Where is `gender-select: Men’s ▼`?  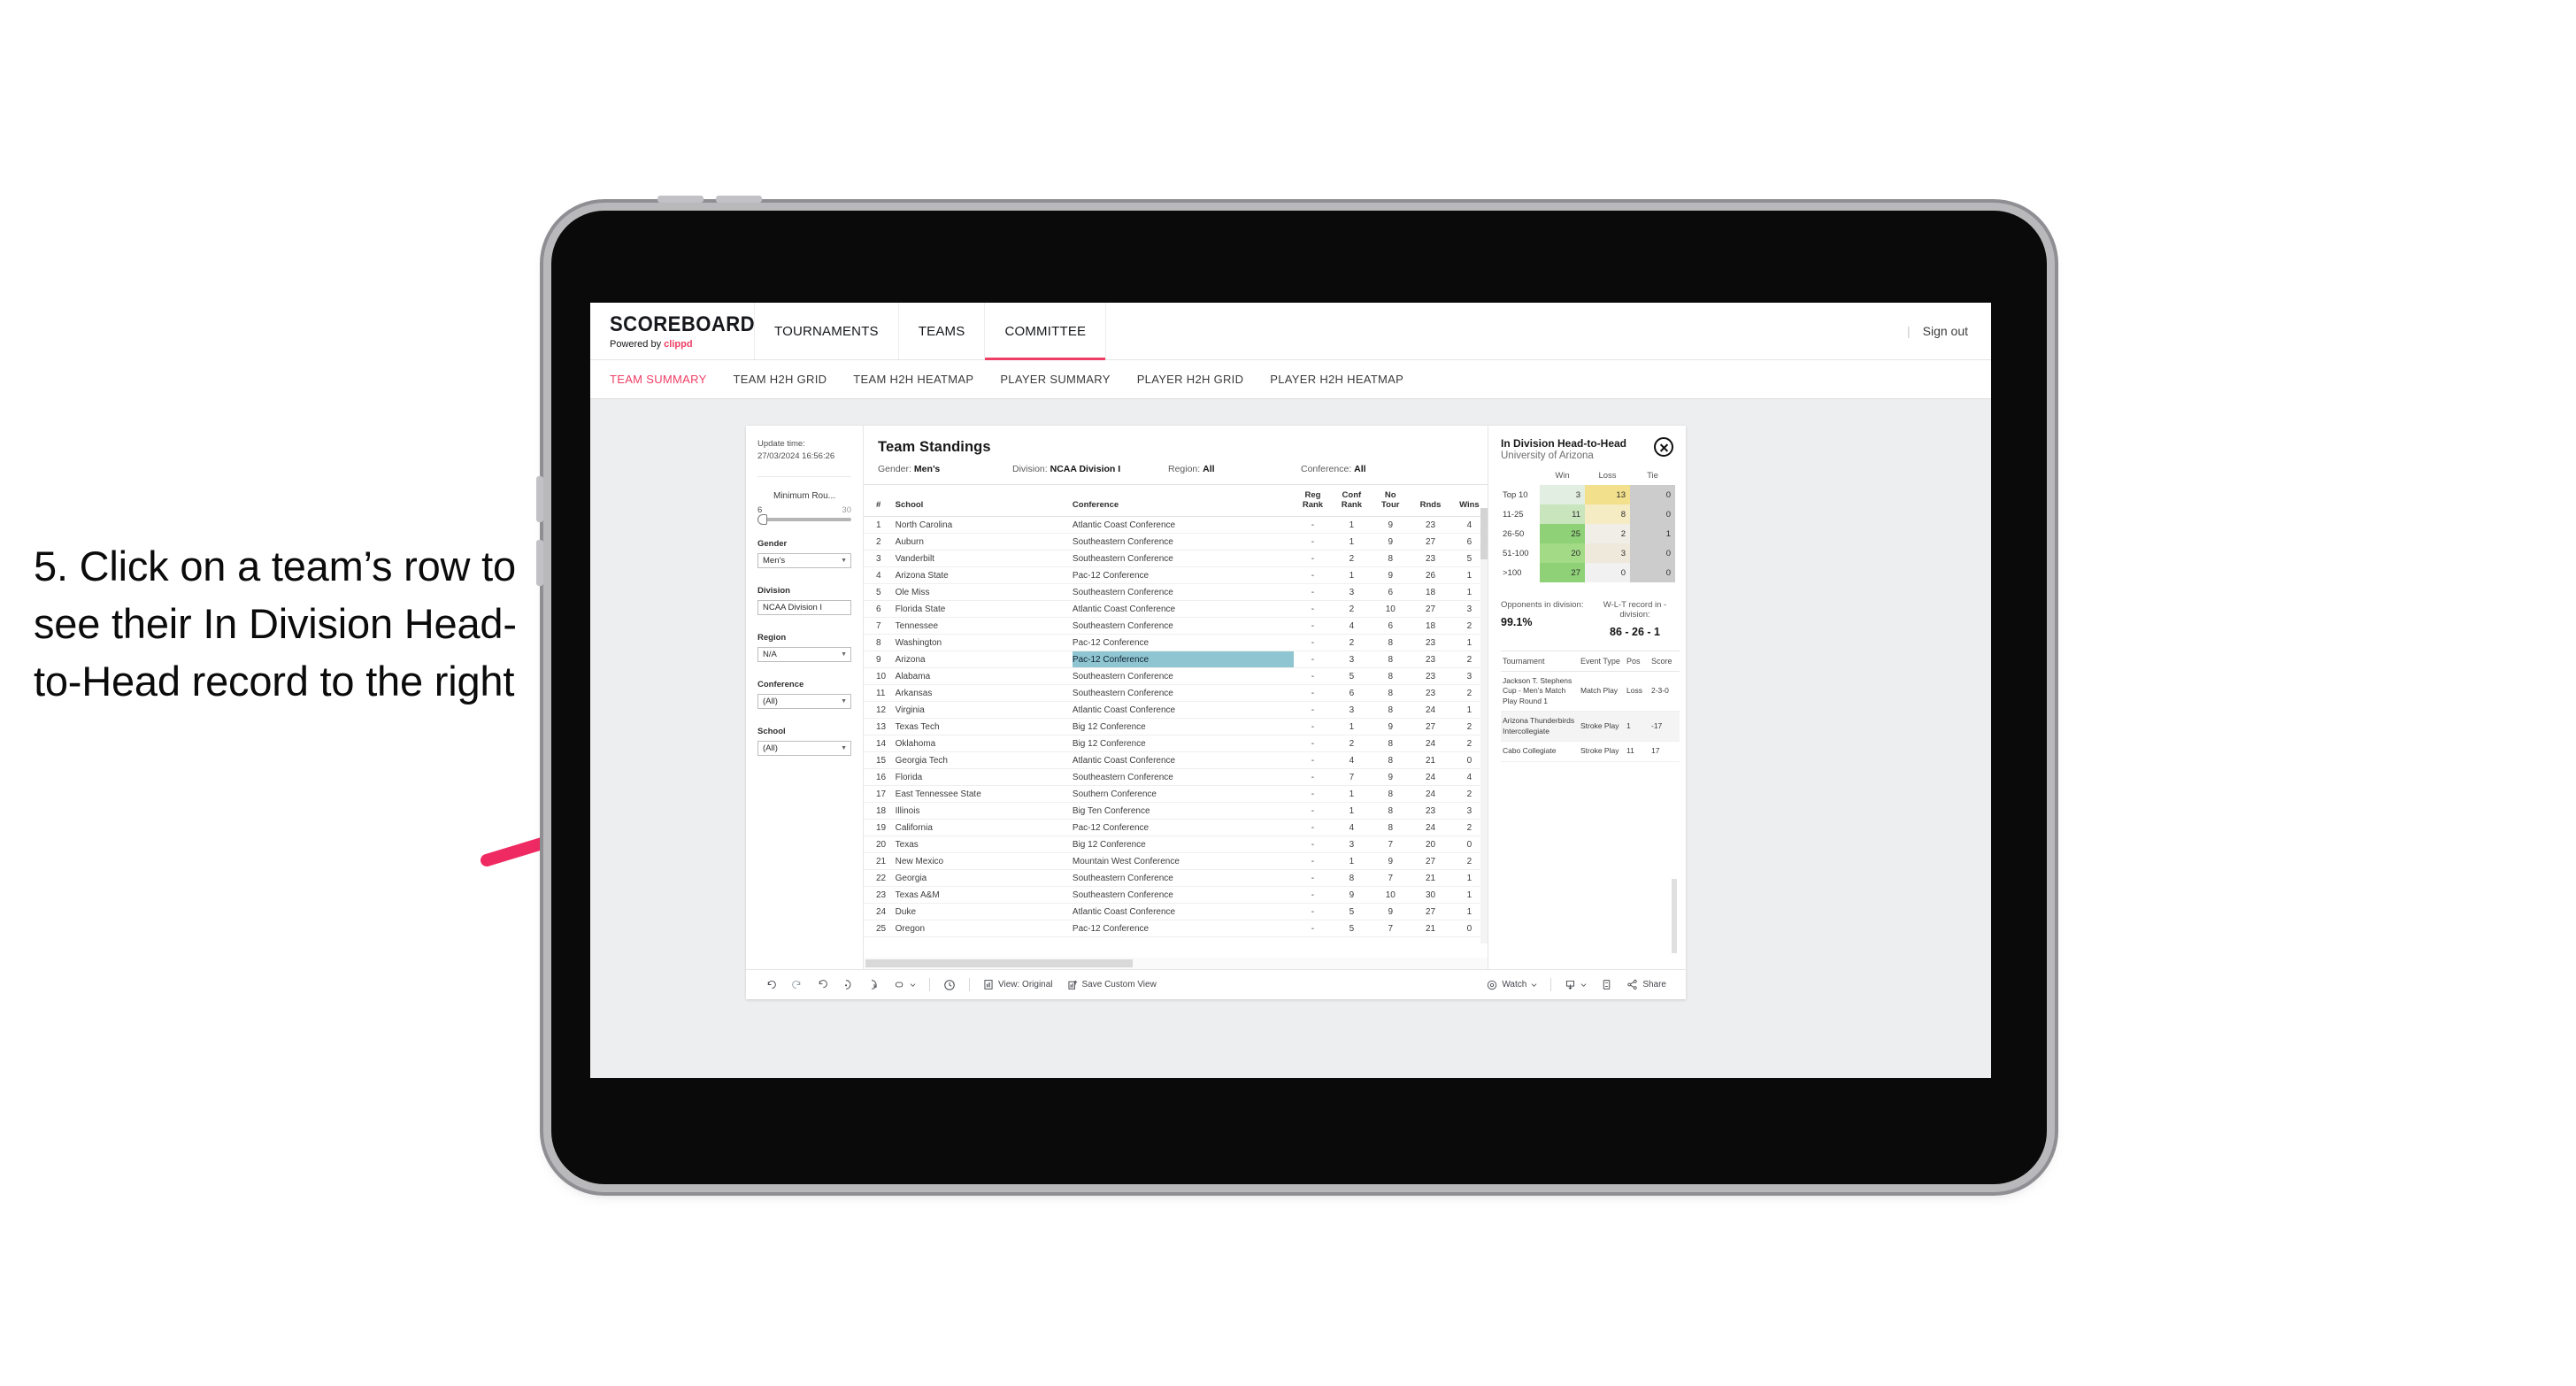
gender-select: Men’s ▼ is located at coordinates (804, 560).